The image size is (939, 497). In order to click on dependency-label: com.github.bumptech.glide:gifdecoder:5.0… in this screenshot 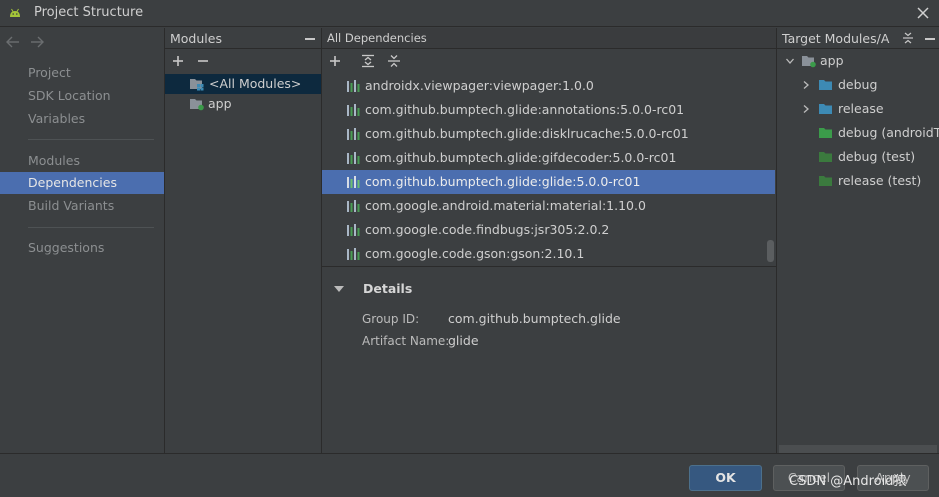, I will do `click(521, 157)`.